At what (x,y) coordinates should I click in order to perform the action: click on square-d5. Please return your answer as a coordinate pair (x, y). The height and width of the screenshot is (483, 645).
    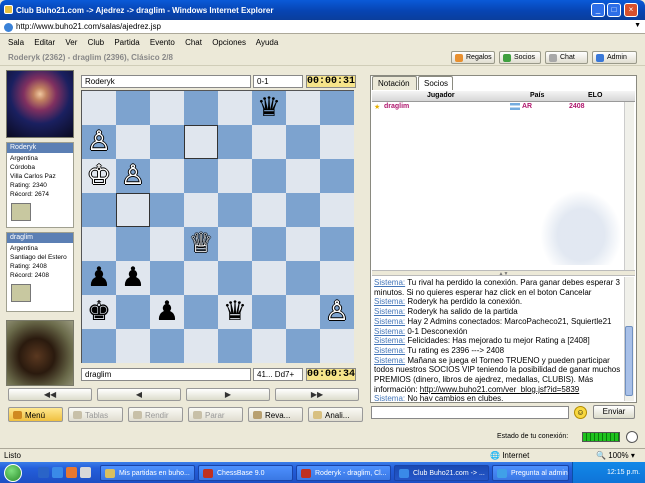
    Looking at the image, I should click on (201, 210).